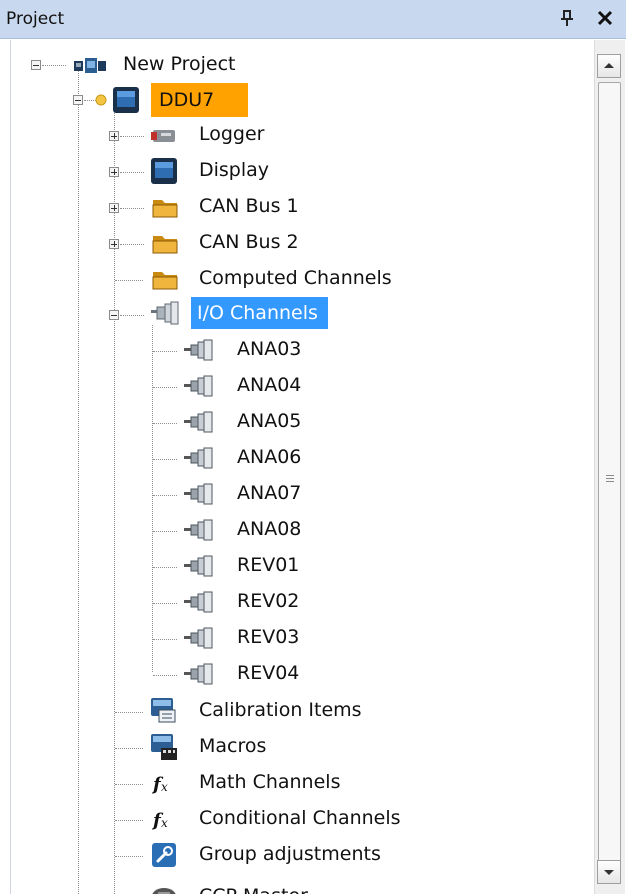  What do you see at coordinates (268, 673) in the screenshot?
I see `io-channel-label: REV04` at bounding box center [268, 673].